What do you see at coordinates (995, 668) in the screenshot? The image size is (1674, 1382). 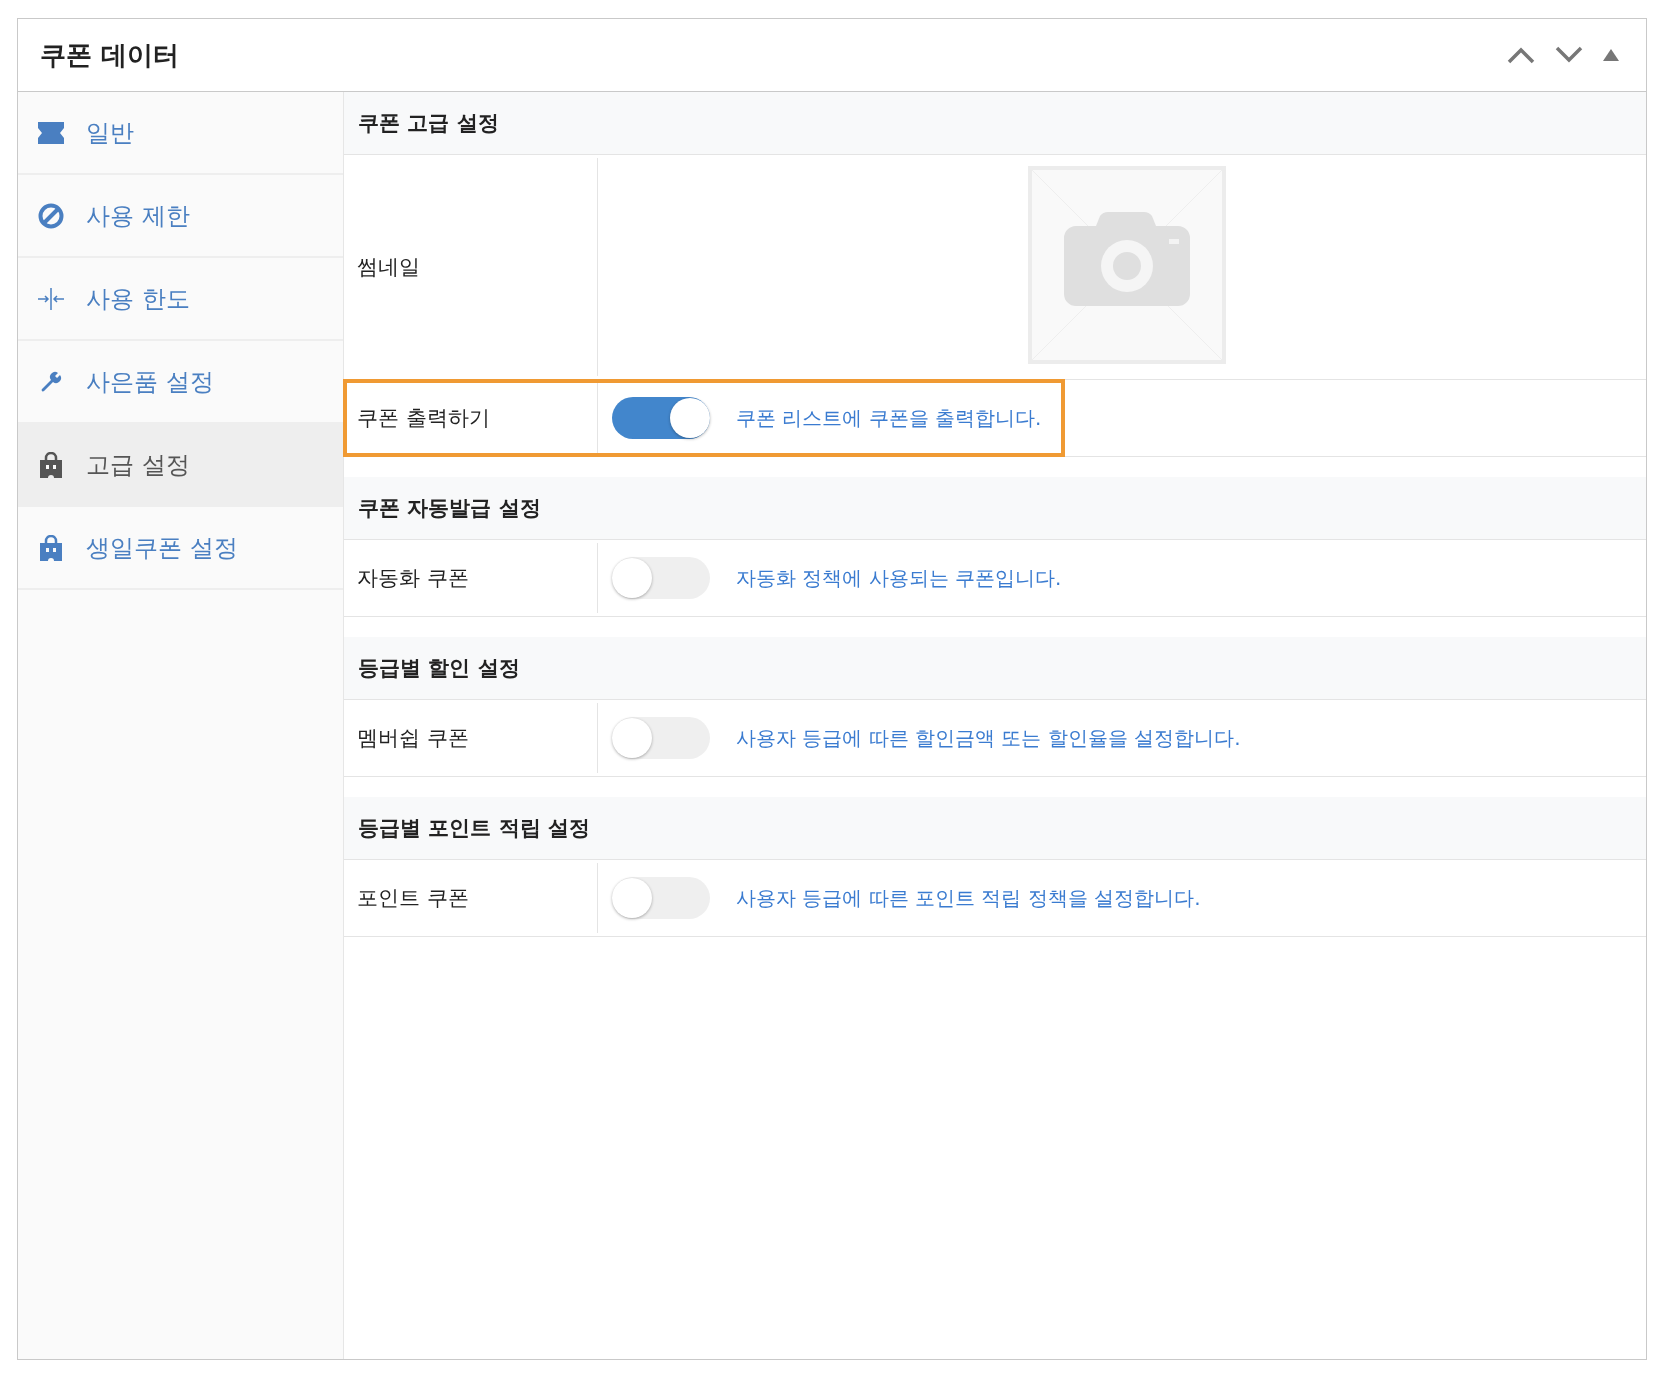 I see `section-header: 등급별 할인 설정` at bounding box center [995, 668].